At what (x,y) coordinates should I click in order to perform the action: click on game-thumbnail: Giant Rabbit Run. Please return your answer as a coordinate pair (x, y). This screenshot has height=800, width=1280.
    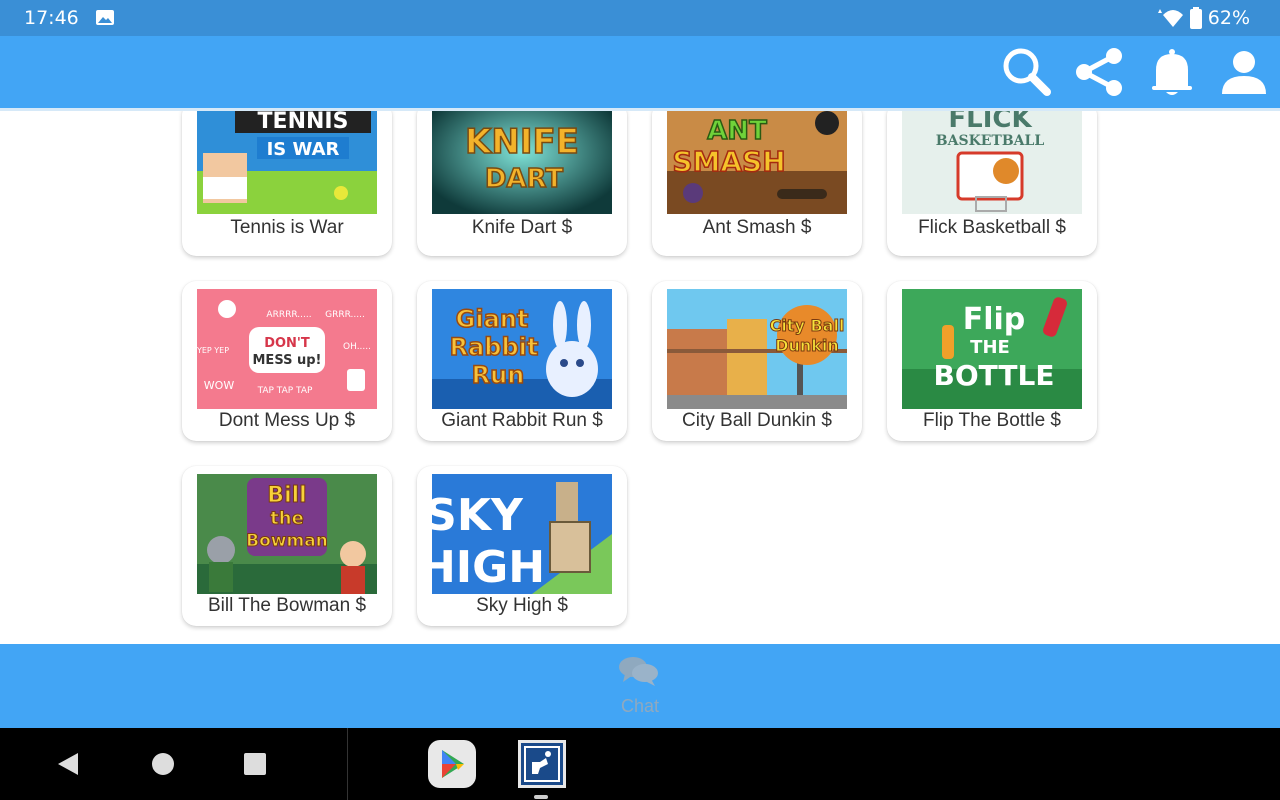
    Looking at the image, I should click on (522, 349).